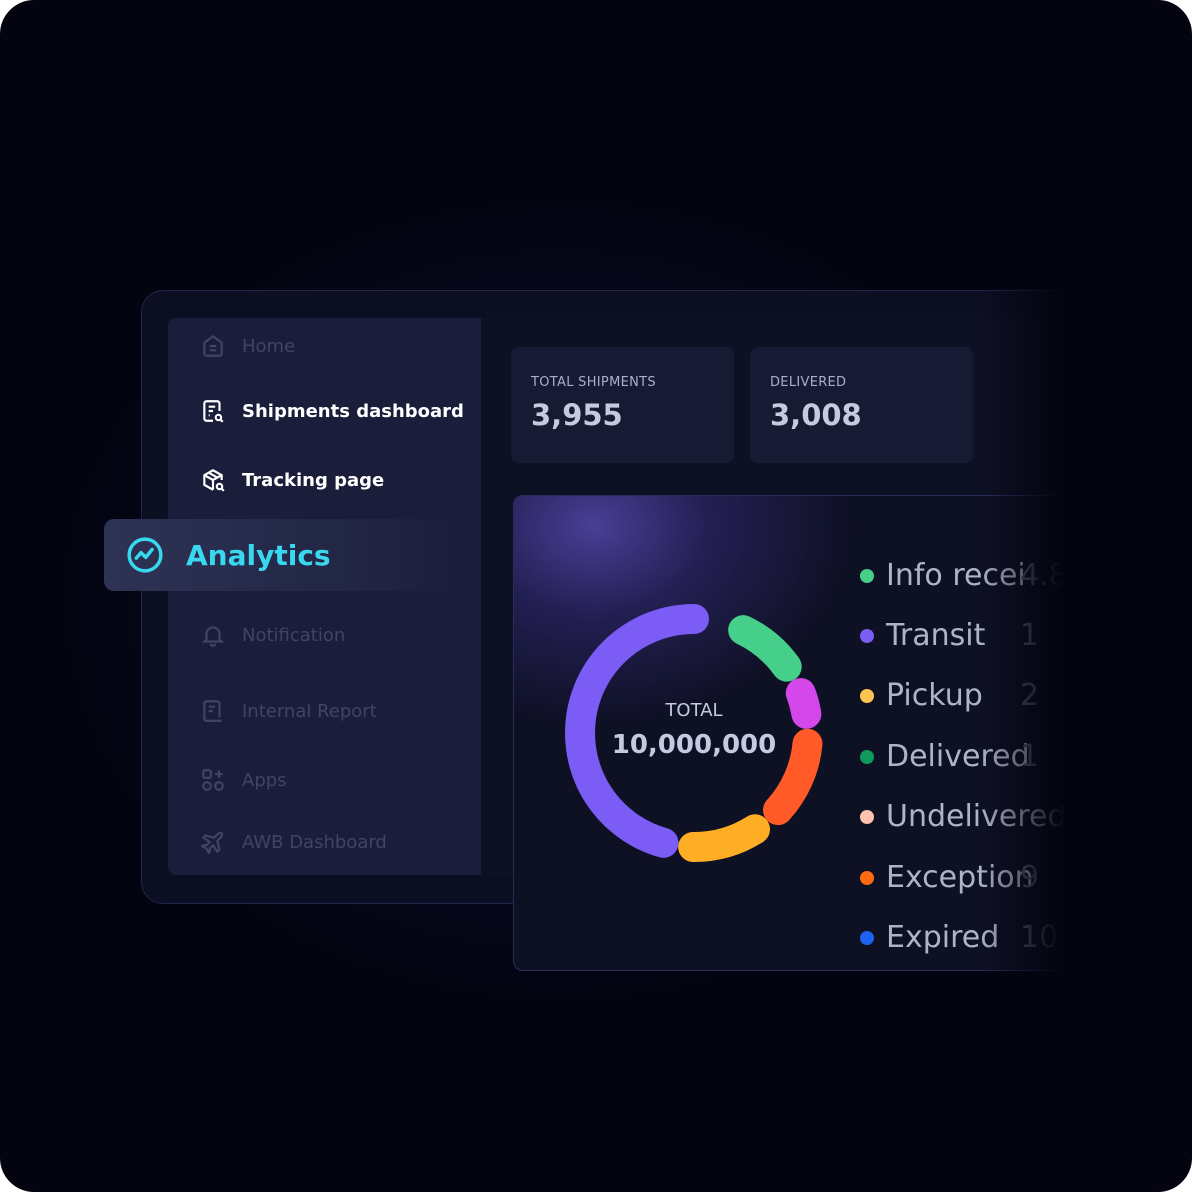  I want to click on legend-item: Expired10, so click(959, 937).